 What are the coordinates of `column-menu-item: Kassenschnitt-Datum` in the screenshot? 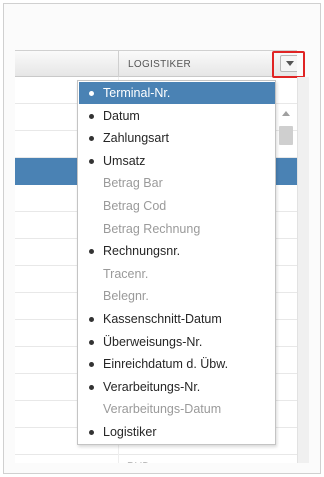 It's located at (177, 319).